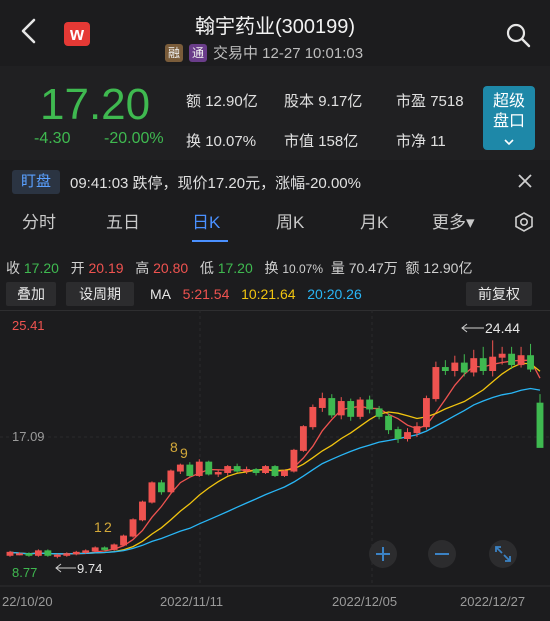 This screenshot has width=550, height=621. What do you see at coordinates (499, 294) in the screenshot?
I see `adjust-button: 前复权` at bounding box center [499, 294].